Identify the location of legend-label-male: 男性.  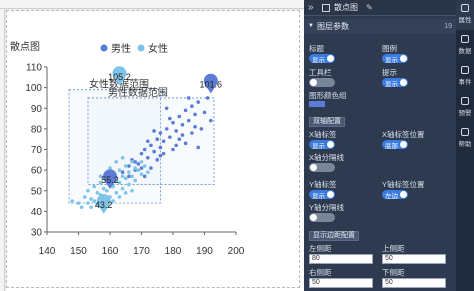
(121, 48).